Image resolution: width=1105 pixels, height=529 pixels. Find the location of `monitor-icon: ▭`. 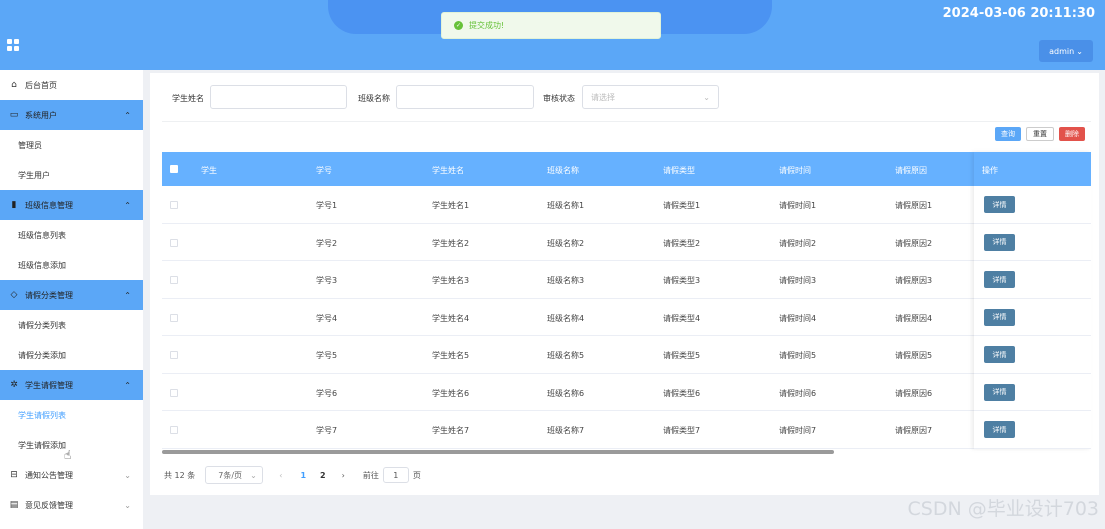

monitor-icon: ▭ is located at coordinates (14, 115).